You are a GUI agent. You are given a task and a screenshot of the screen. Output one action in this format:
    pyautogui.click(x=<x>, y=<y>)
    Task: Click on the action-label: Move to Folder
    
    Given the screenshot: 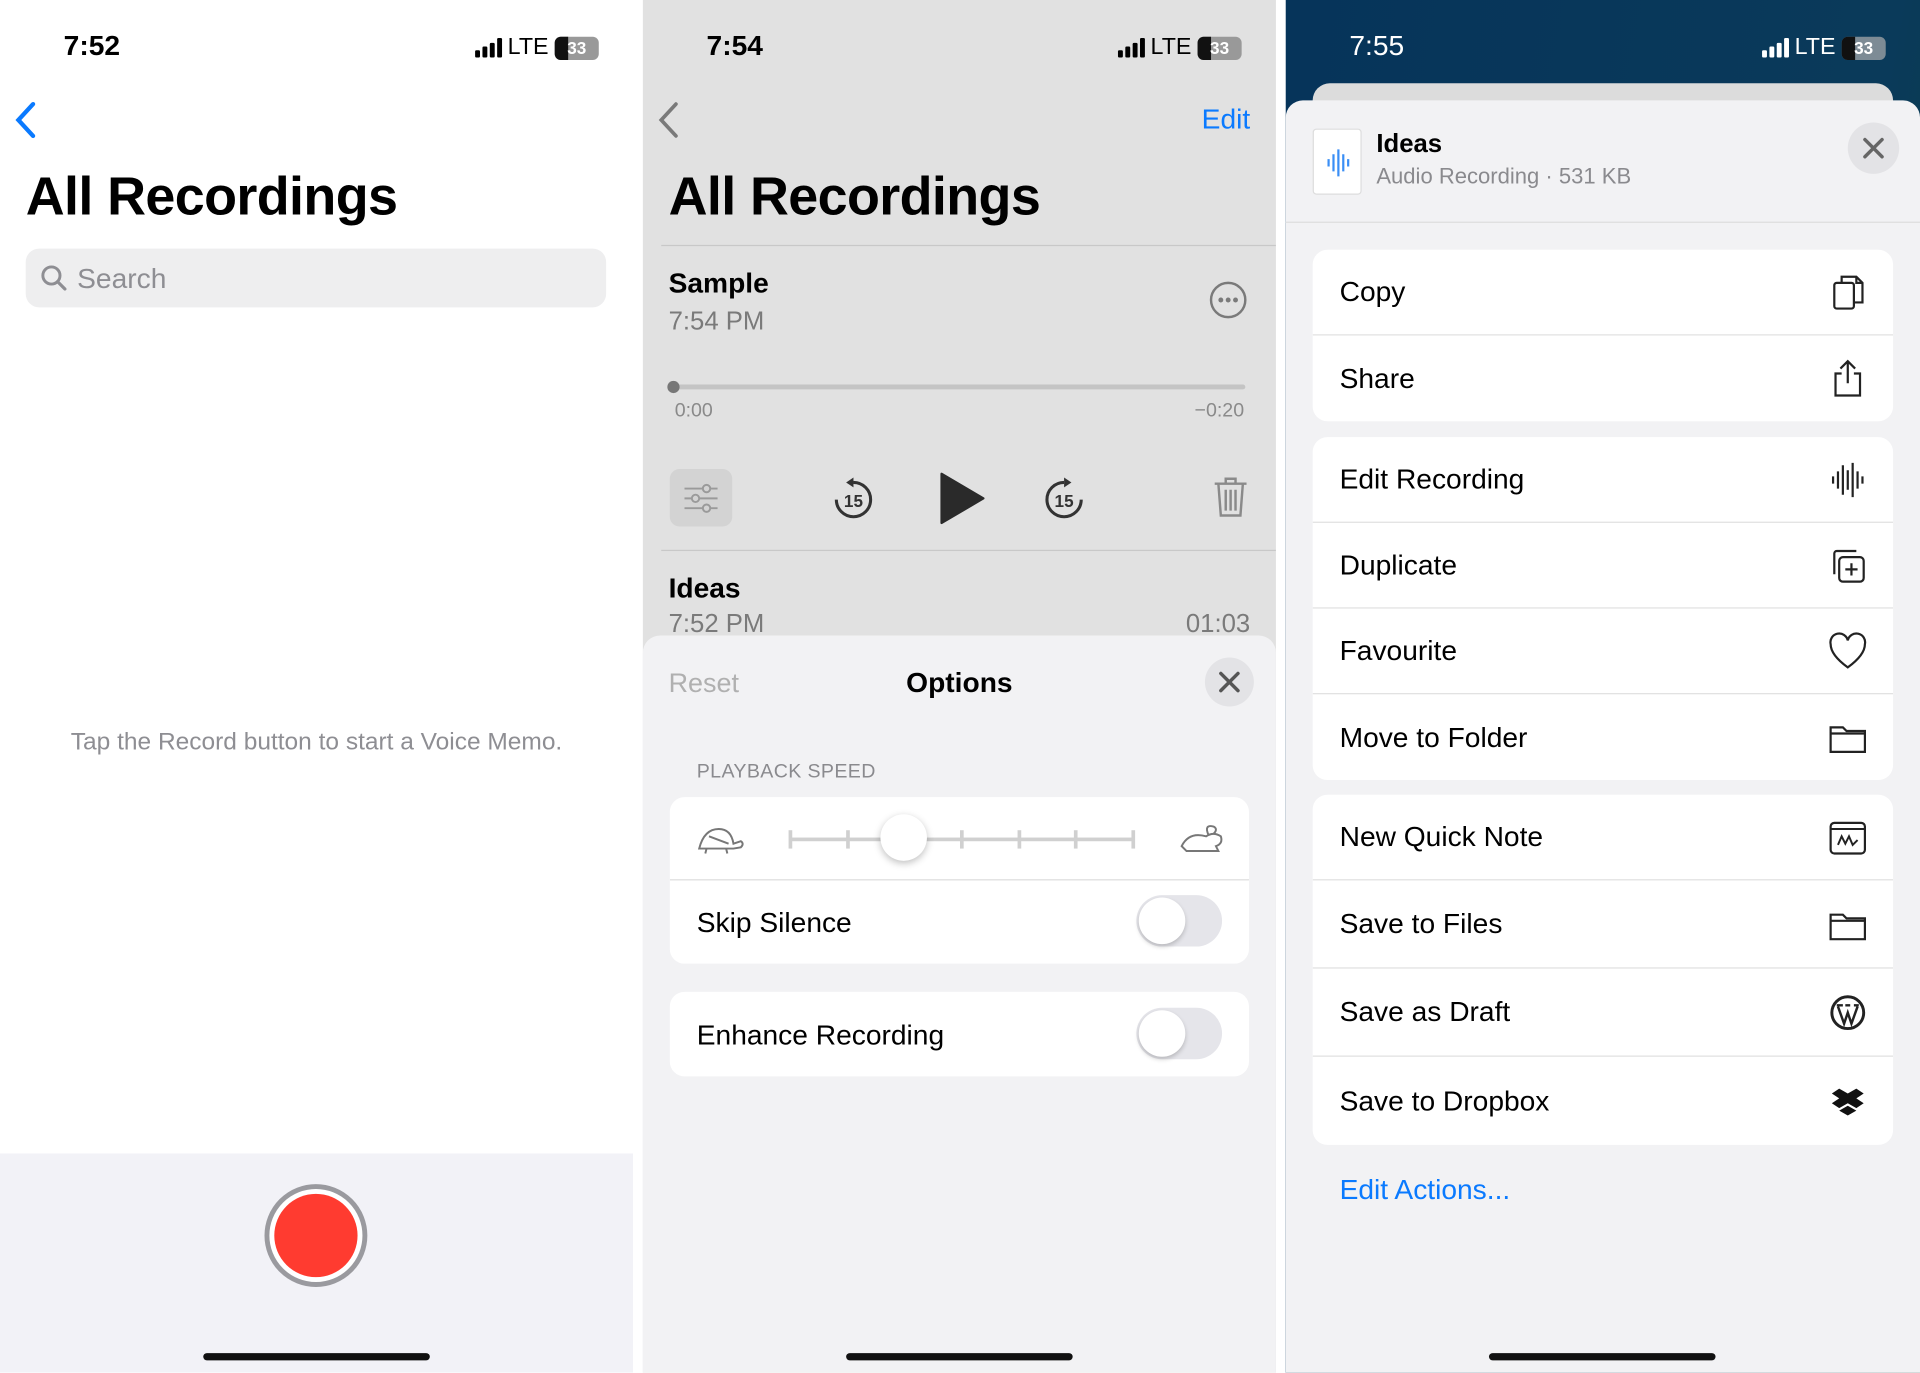 What is the action you would take?
    pyautogui.click(x=1433, y=736)
    